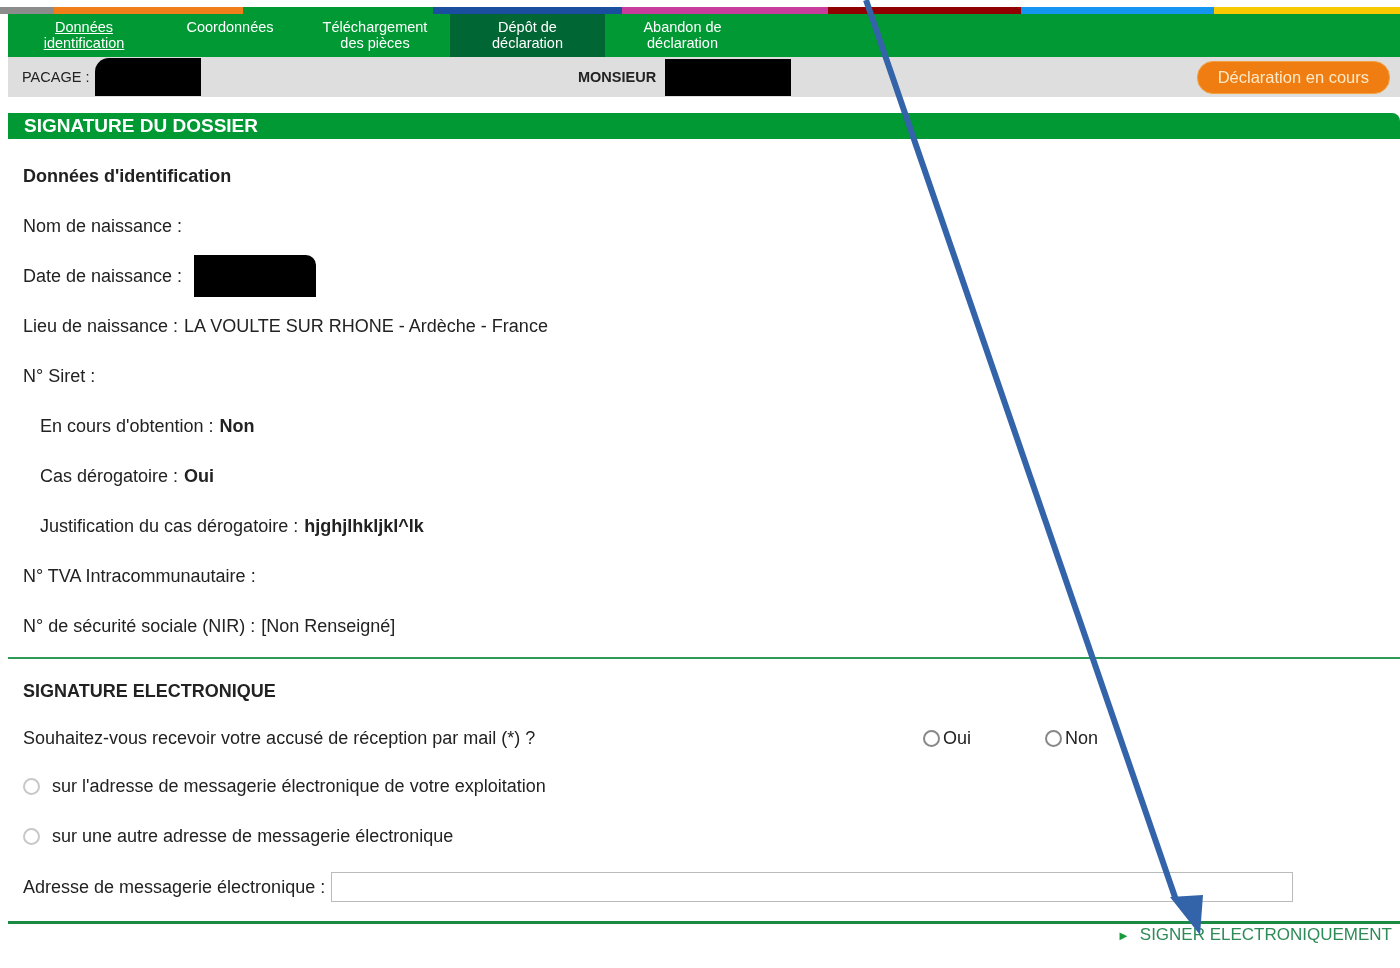 The width and height of the screenshot is (1400, 968). What do you see at coordinates (280, 738) in the screenshot?
I see `question-text: Souhaitez-vous recevoir votre accusé de réception par mail (*) ?` at bounding box center [280, 738].